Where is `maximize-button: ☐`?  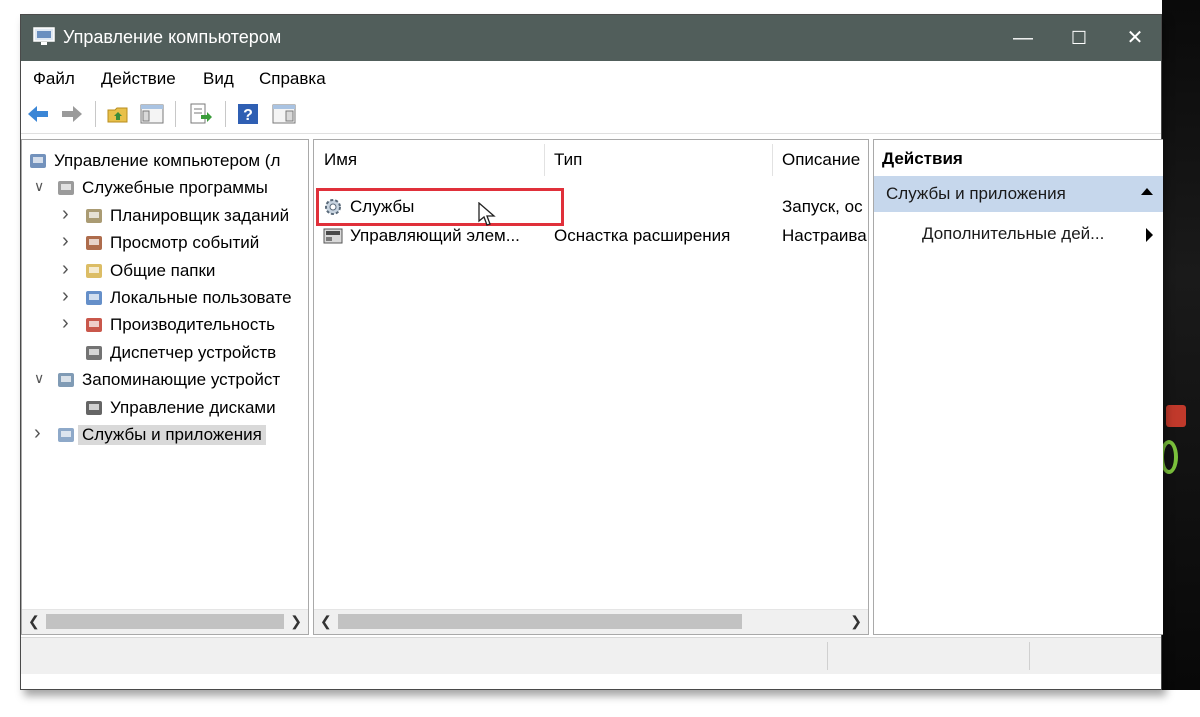 maximize-button: ☐ is located at coordinates (1079, 38).